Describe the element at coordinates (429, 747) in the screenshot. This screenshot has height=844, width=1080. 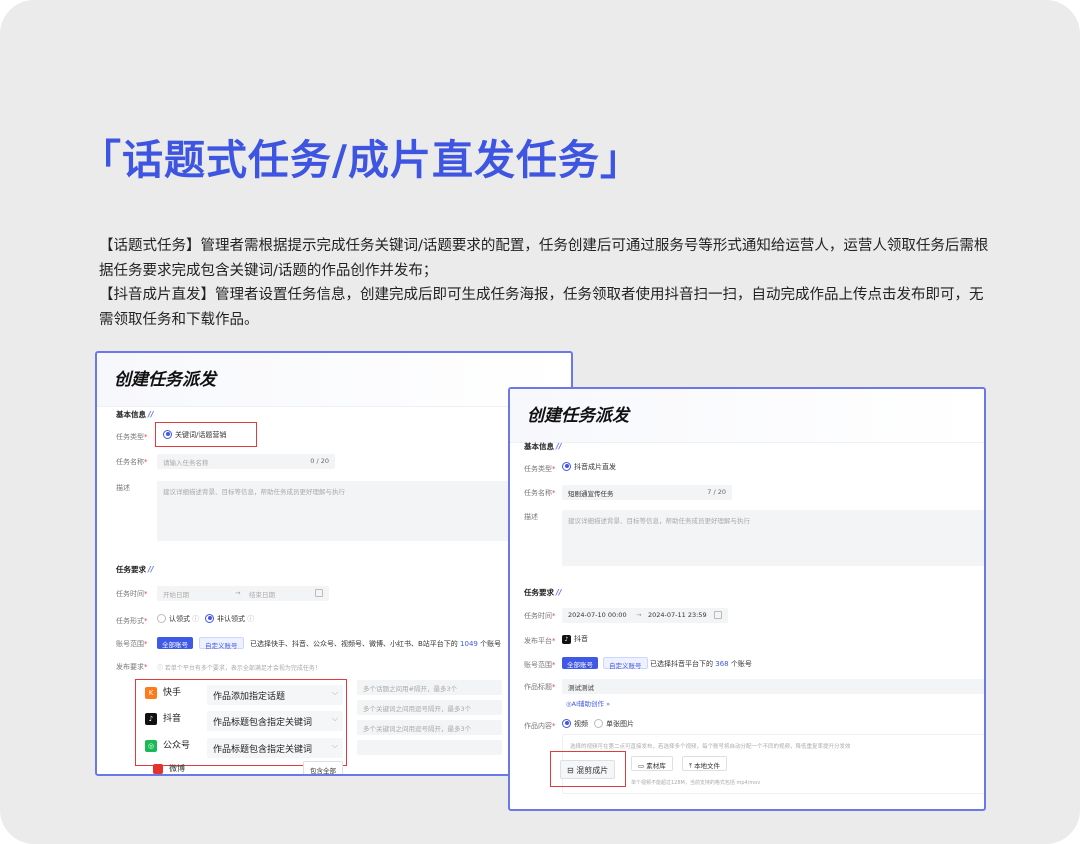
I see `hint-input-empty` at that location.